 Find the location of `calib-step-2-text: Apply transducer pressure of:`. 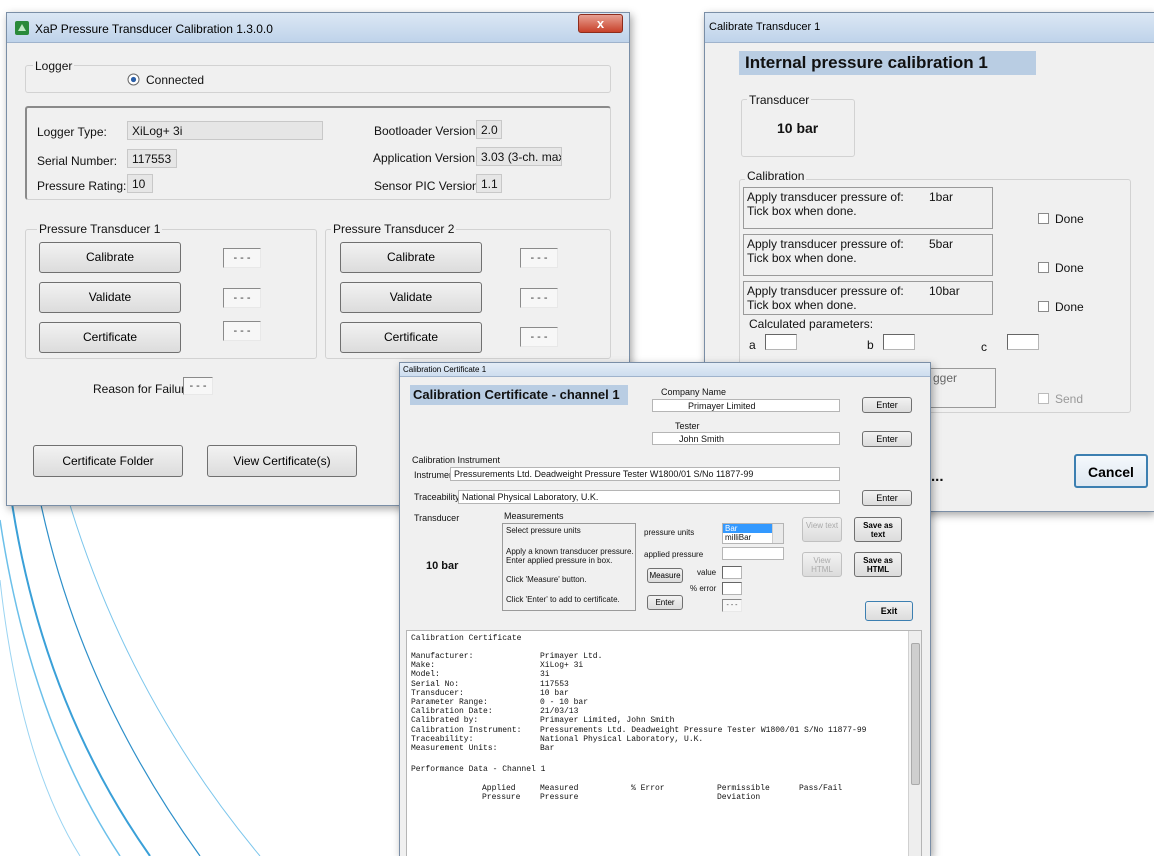

calib-step-2-text: Apply transducer pressure of: is located at coordinates (825, 244).